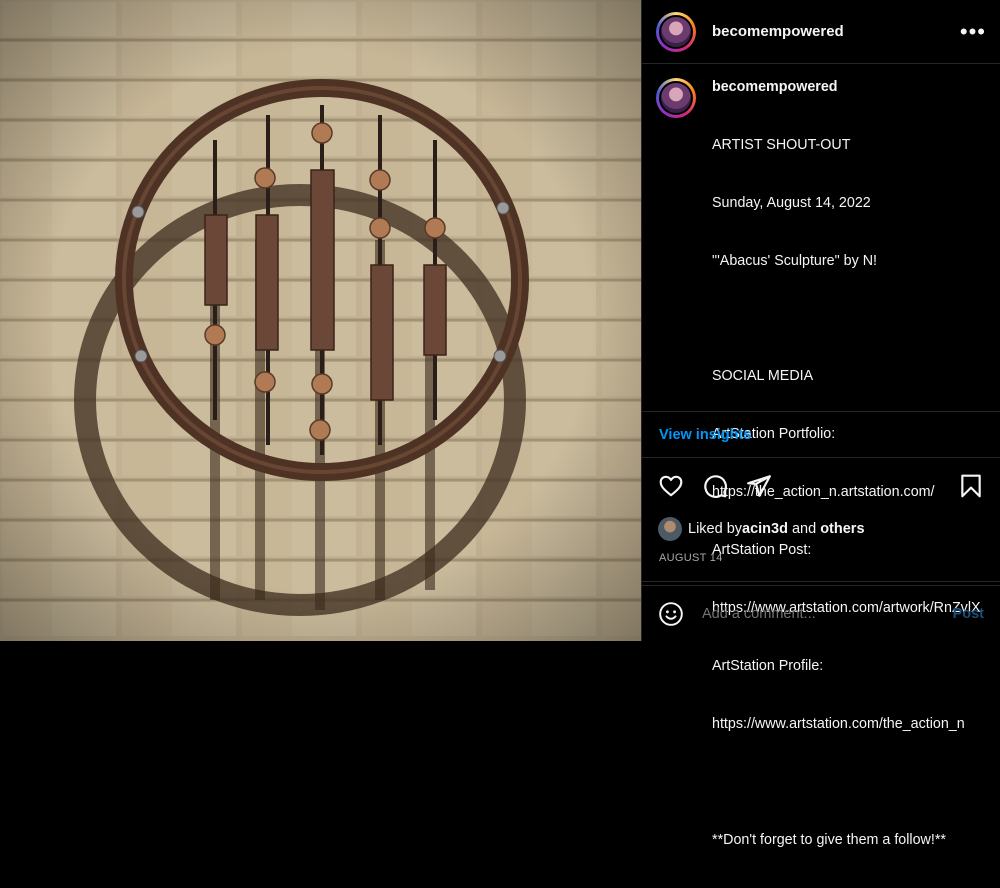 The image size is (1000, 888). Describe the element at coordinates (842, 529) in the screenshot. I see `liked-others: others` at that location.